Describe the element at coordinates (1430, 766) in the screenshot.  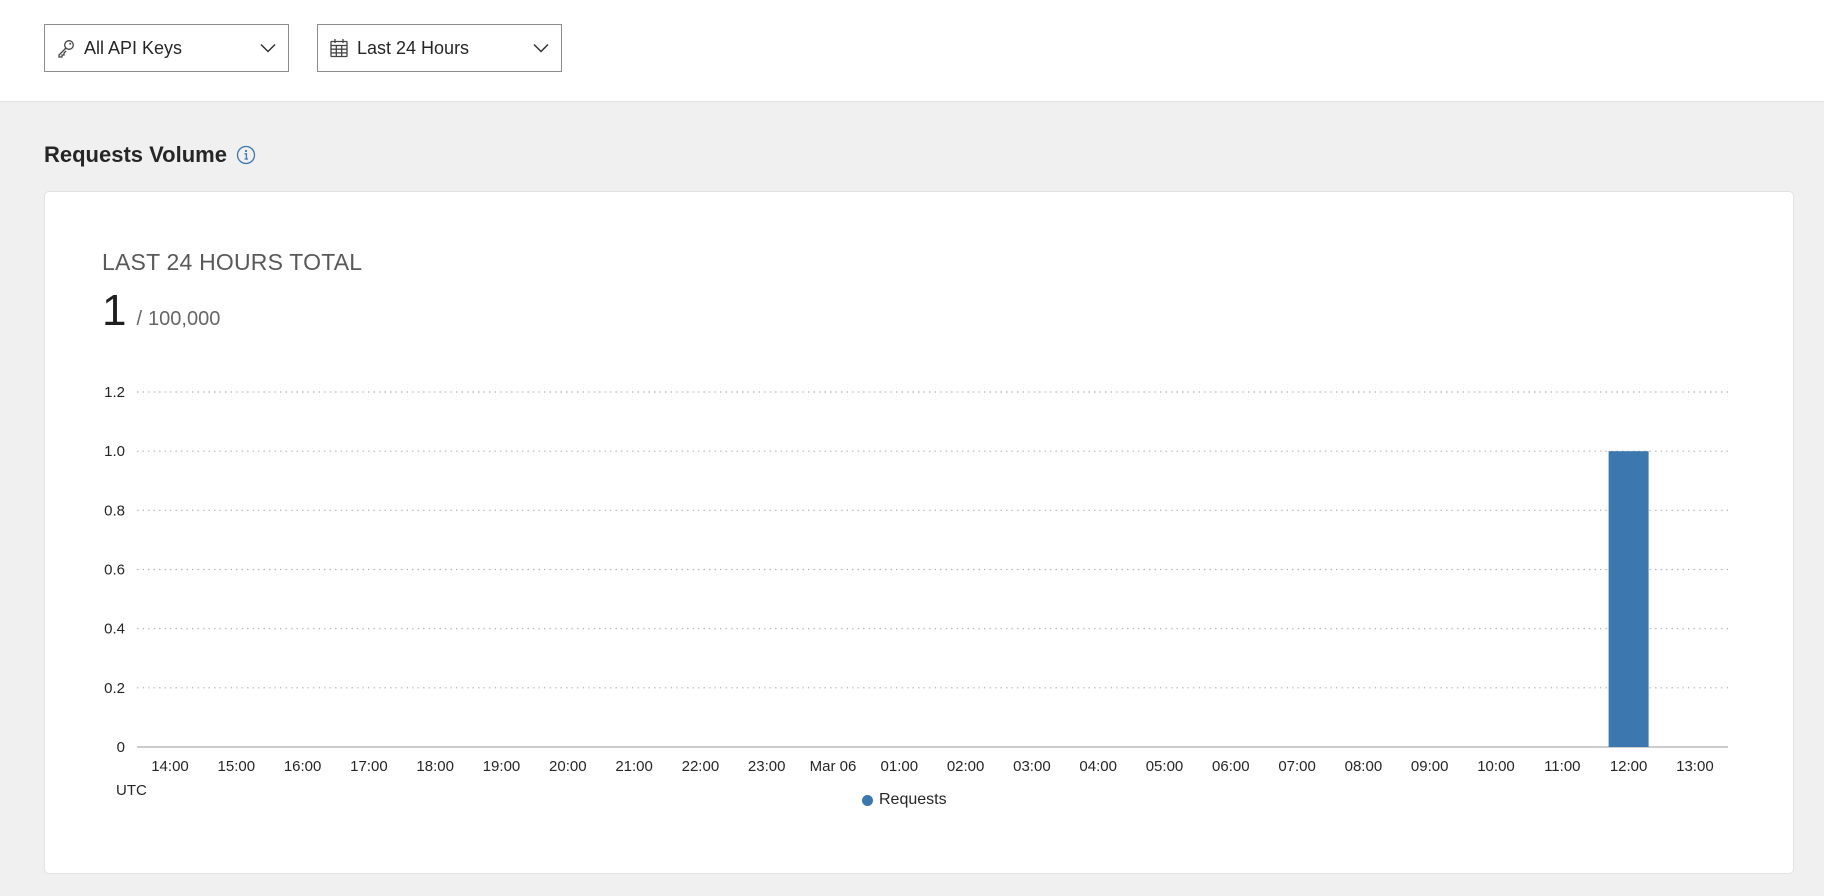
I see `x-tick-label: 09:00` at that location.